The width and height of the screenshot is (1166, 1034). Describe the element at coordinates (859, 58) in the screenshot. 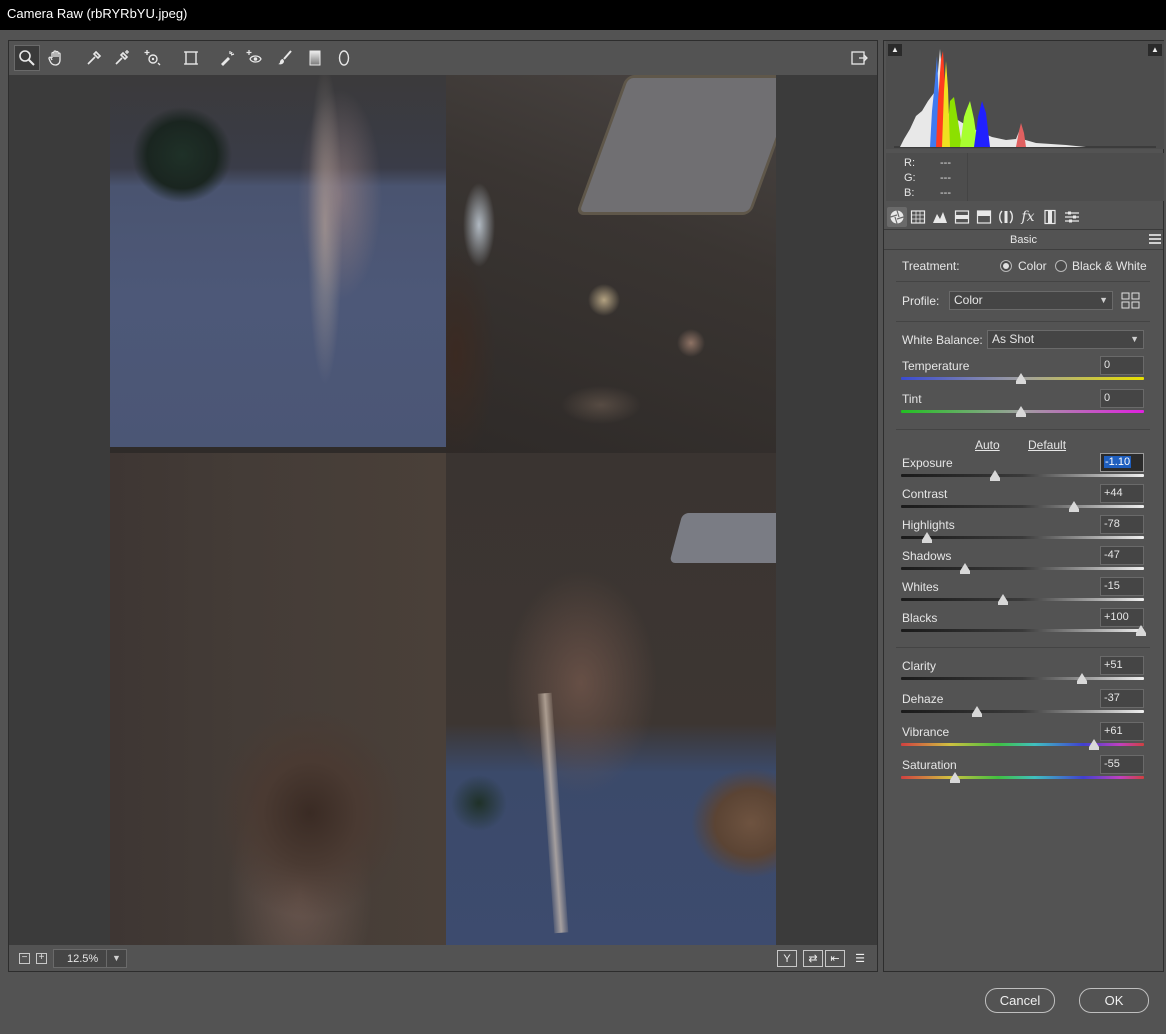

I see `open-preferences-icon` at that location.